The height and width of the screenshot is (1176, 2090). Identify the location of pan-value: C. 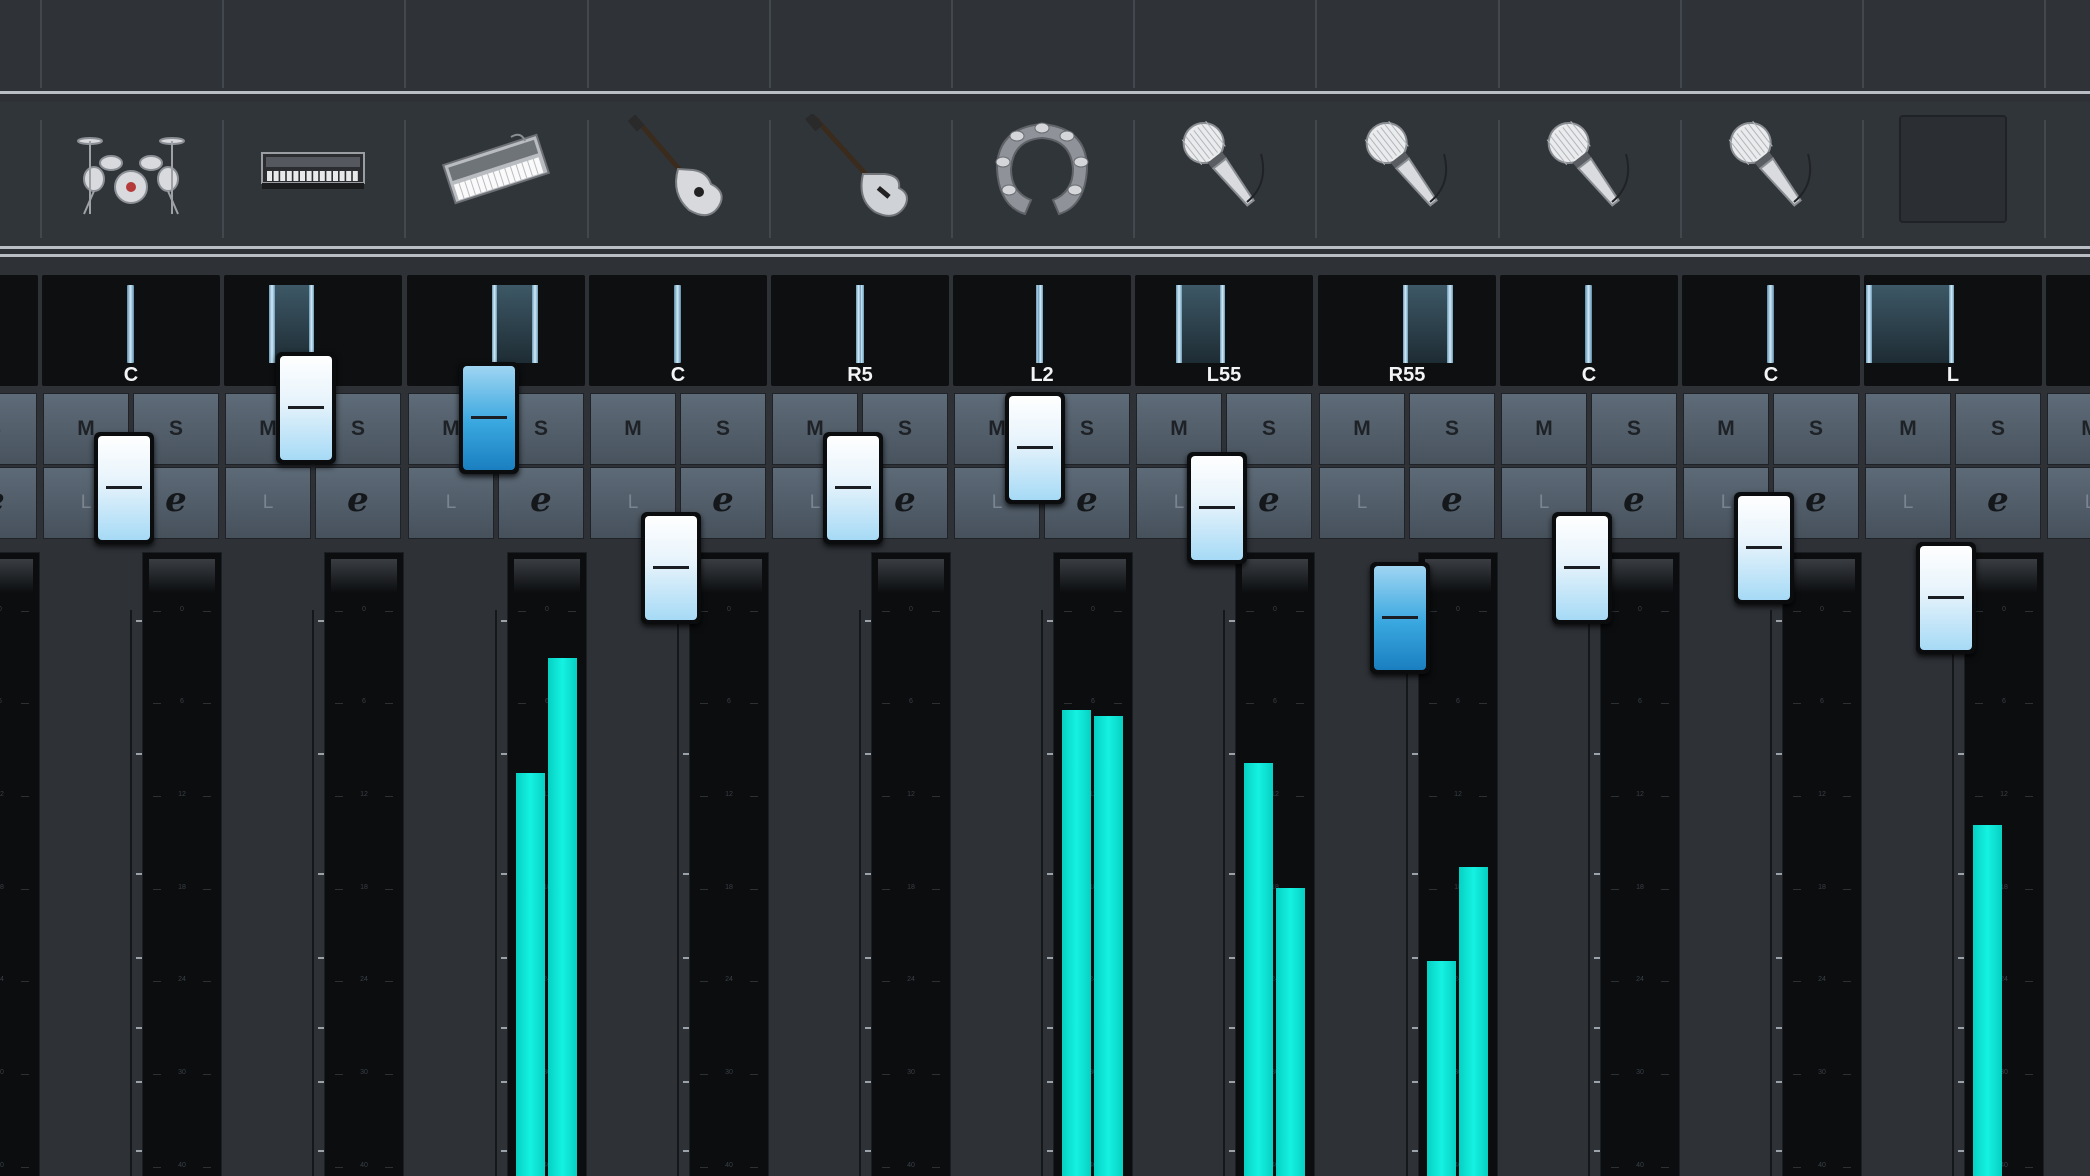
(1589, 375).